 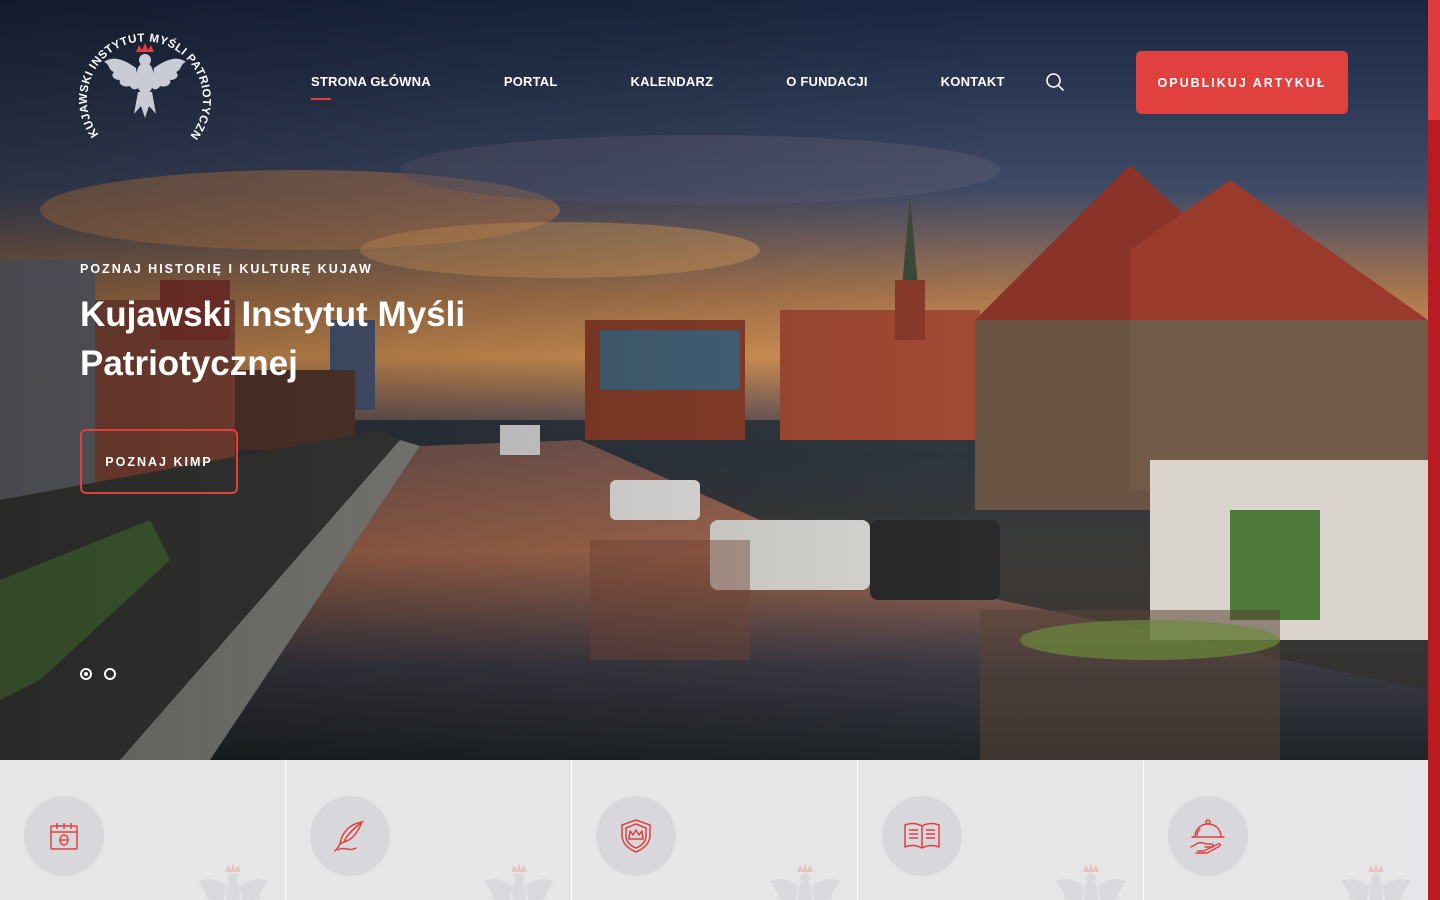 What do you see at coordinates (922, 836) in the screenshot?
I see `open-book-icon` at bounding box center [922, 836].